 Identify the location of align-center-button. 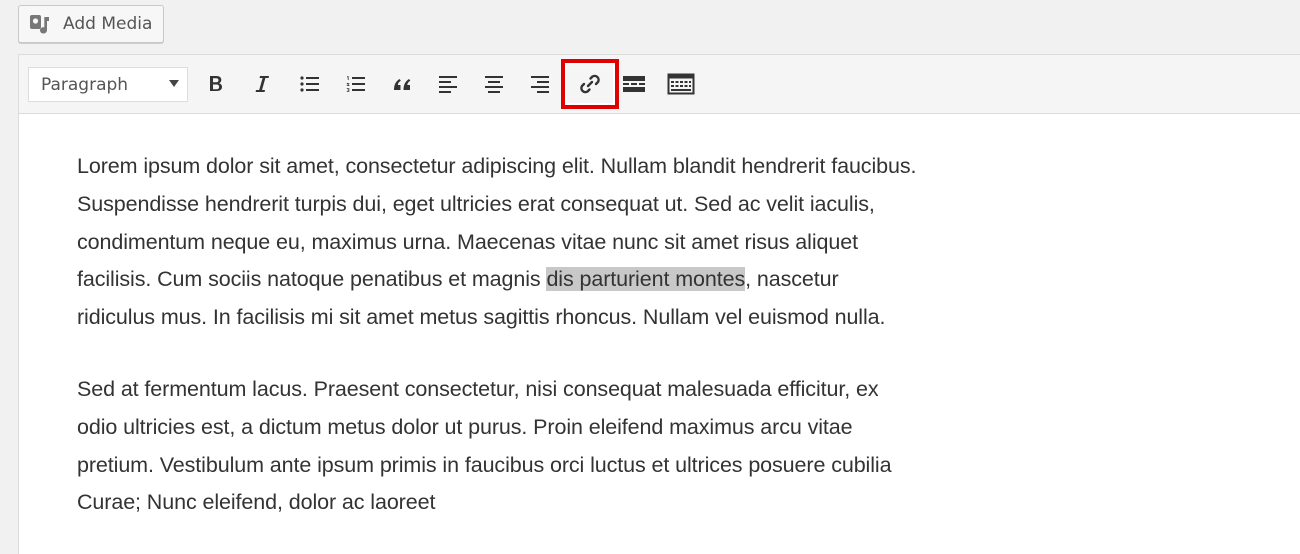
(494, 84).